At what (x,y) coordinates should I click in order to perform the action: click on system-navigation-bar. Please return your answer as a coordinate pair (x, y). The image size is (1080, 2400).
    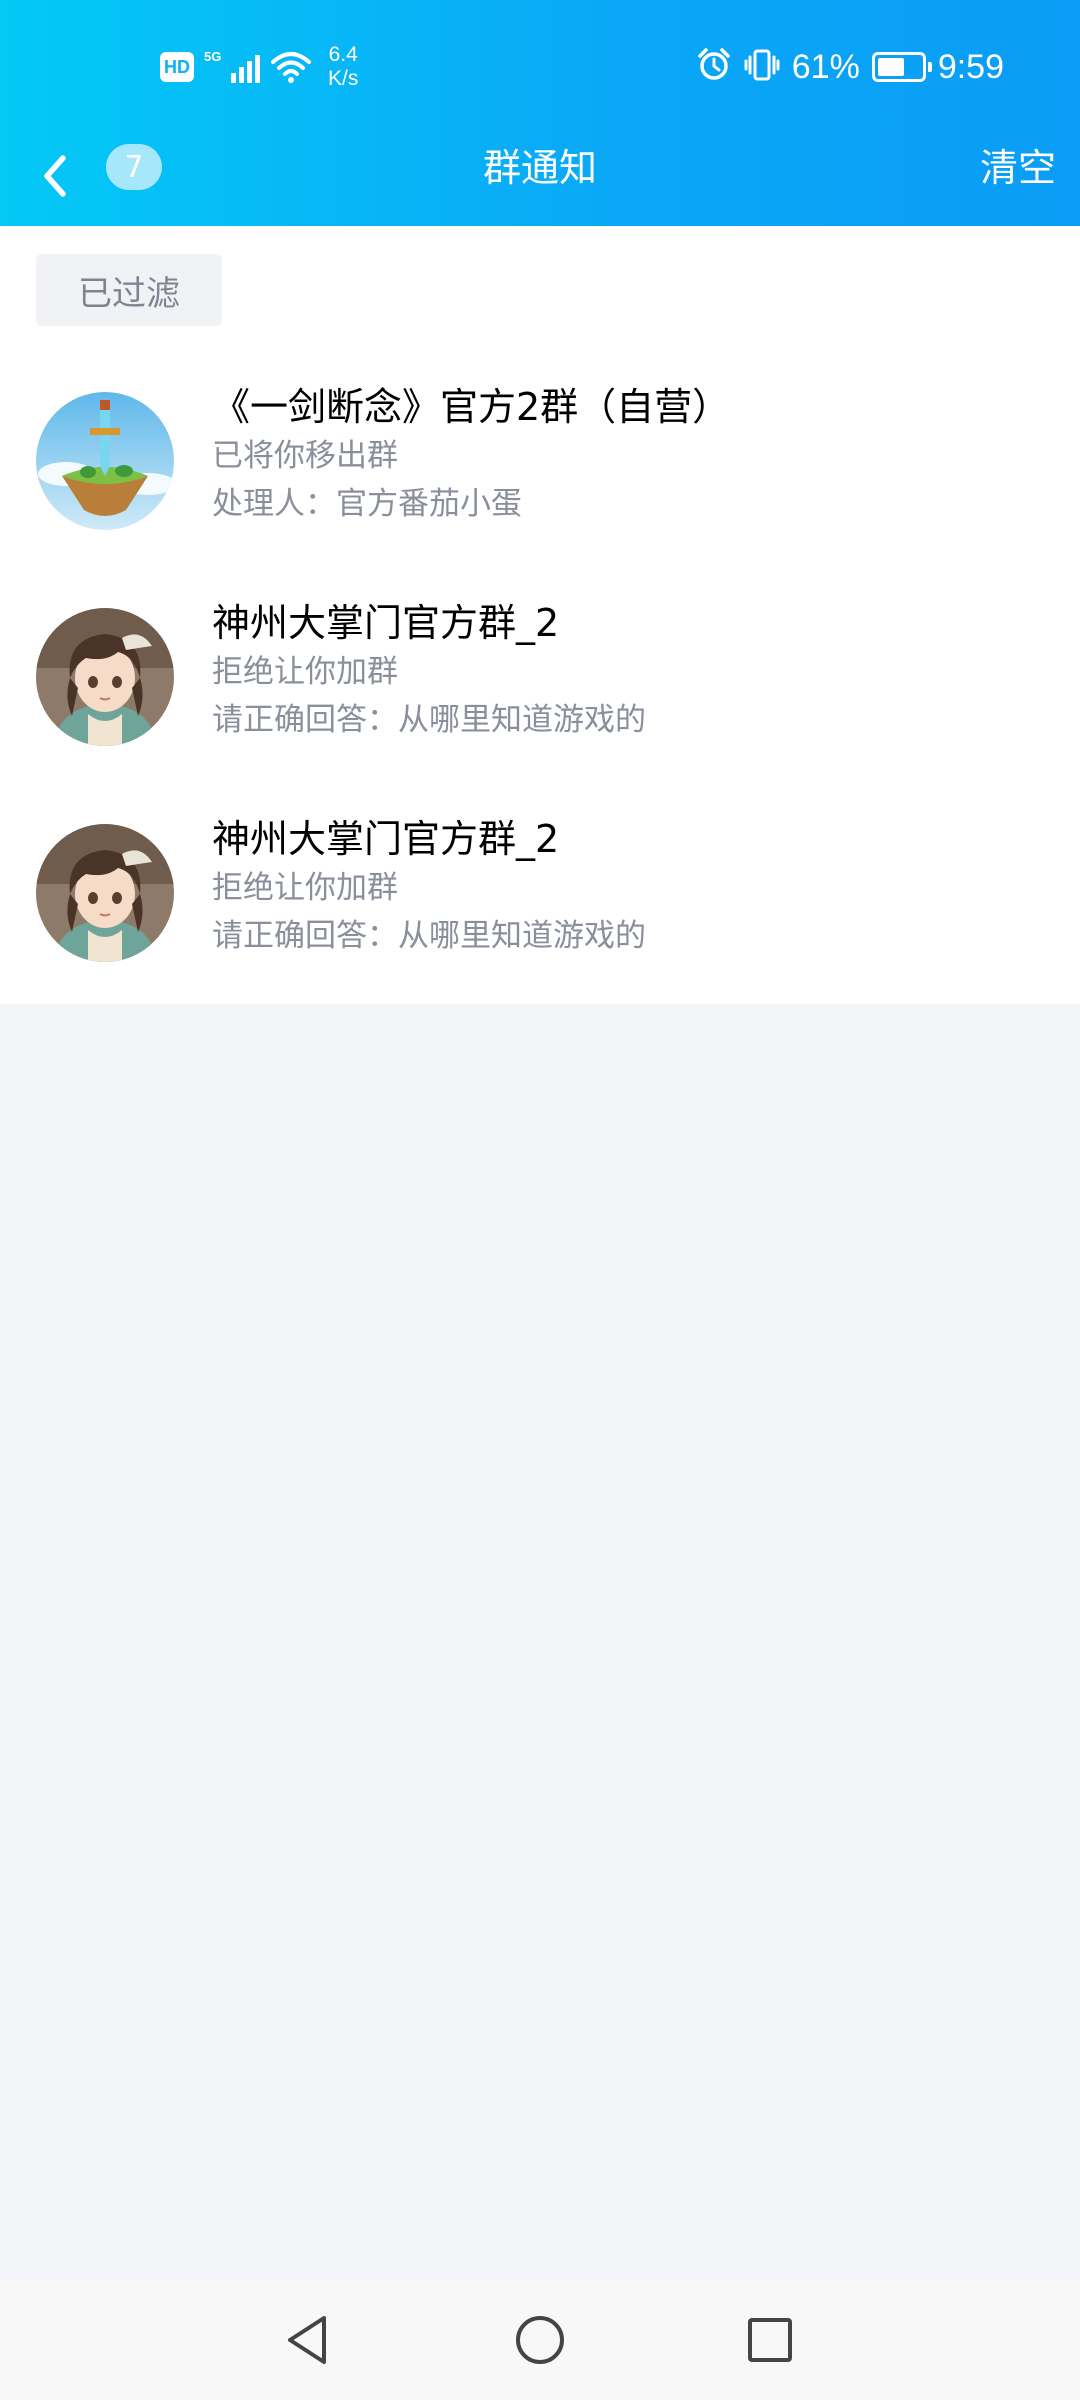
    Looking at the image, I should click on (540, 2340).